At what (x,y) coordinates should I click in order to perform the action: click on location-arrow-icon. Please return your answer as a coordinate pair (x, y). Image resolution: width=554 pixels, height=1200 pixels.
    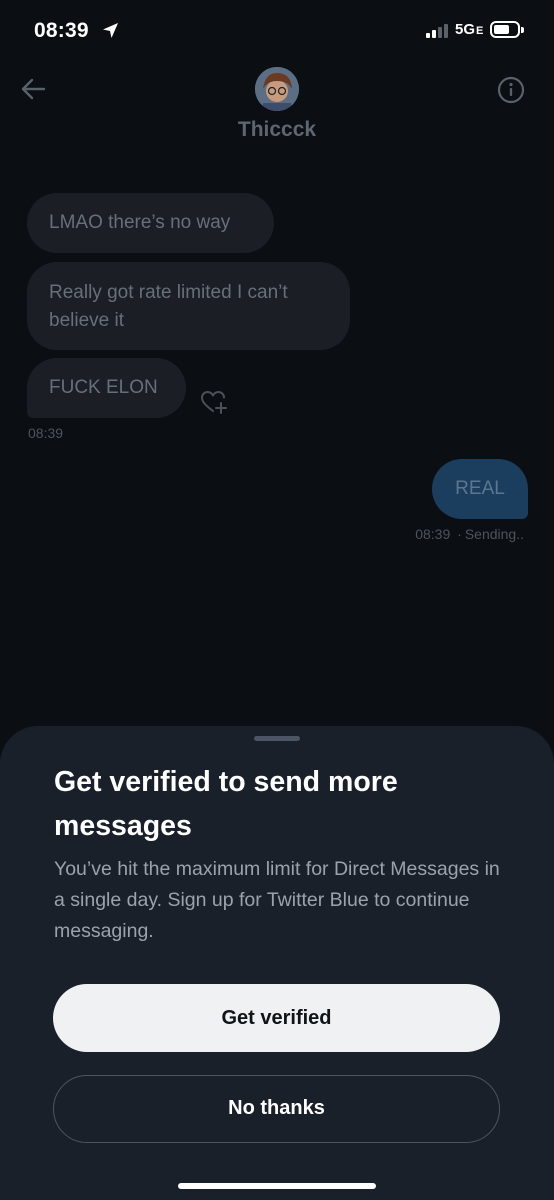
    Looking at the image, I should click on (110, 30).